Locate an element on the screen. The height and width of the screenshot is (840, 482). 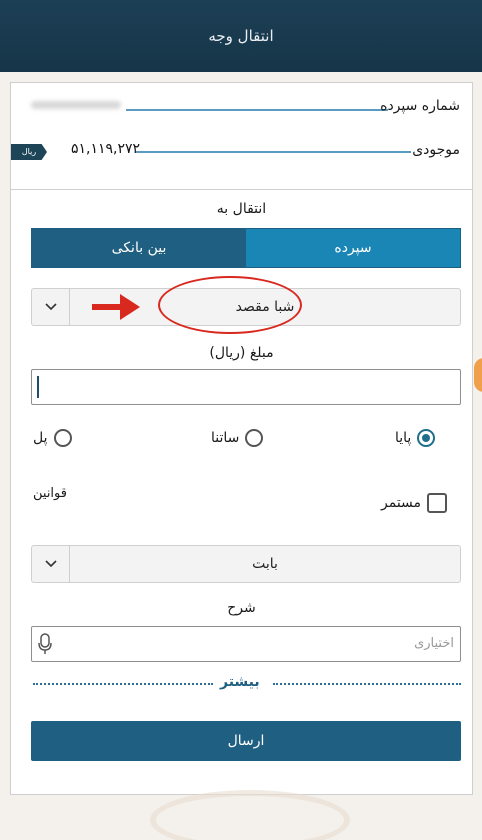
amount-label: مبلغ (ریال) is located at coordinates (241, 353).